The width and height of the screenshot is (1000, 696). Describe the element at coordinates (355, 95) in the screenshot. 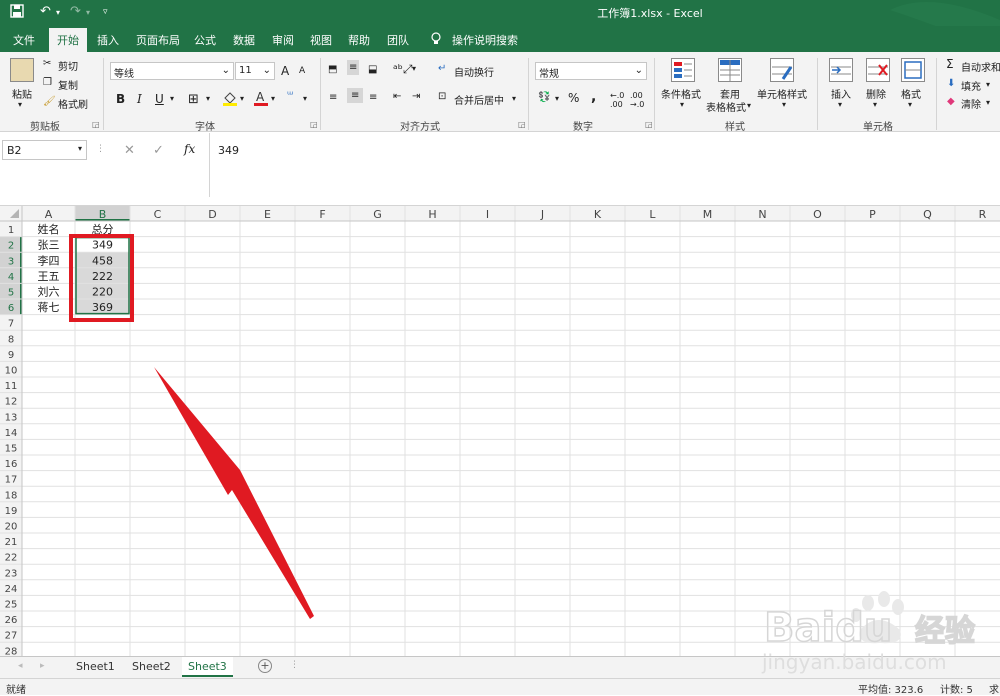

I see `align-center-icon: ≡` at that location.